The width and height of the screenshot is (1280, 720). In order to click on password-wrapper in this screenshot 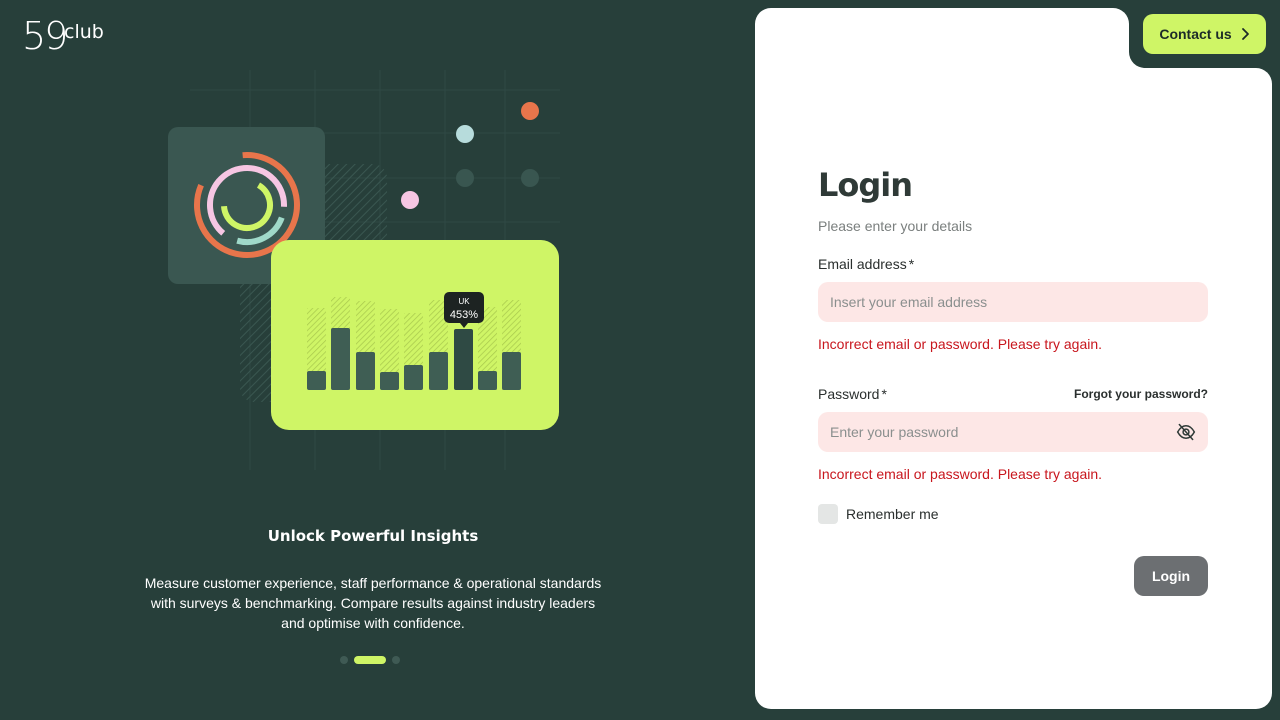, I will do `click(1013, 427)`.